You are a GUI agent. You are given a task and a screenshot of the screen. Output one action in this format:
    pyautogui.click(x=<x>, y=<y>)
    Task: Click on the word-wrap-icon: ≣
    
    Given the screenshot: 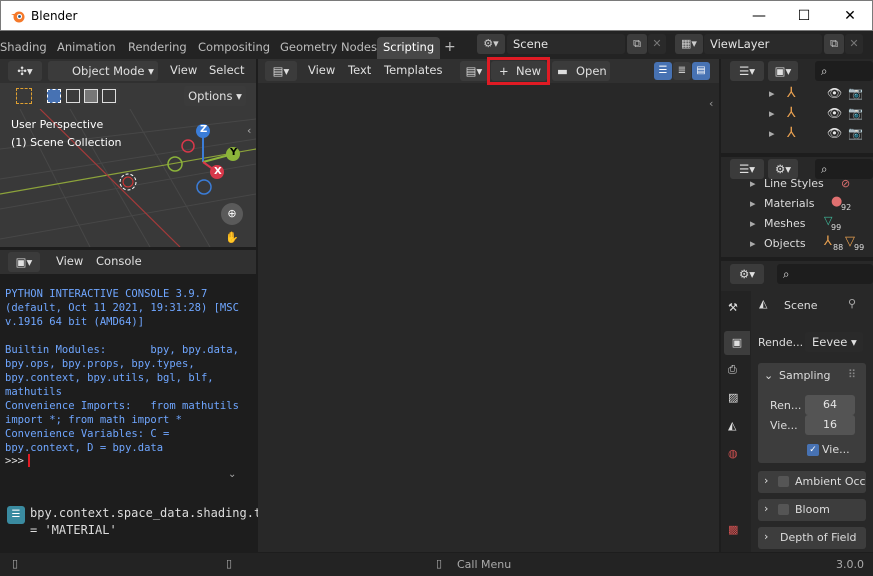 What is the action you would take?
    pyautogui.click(x=682, y=71)
    